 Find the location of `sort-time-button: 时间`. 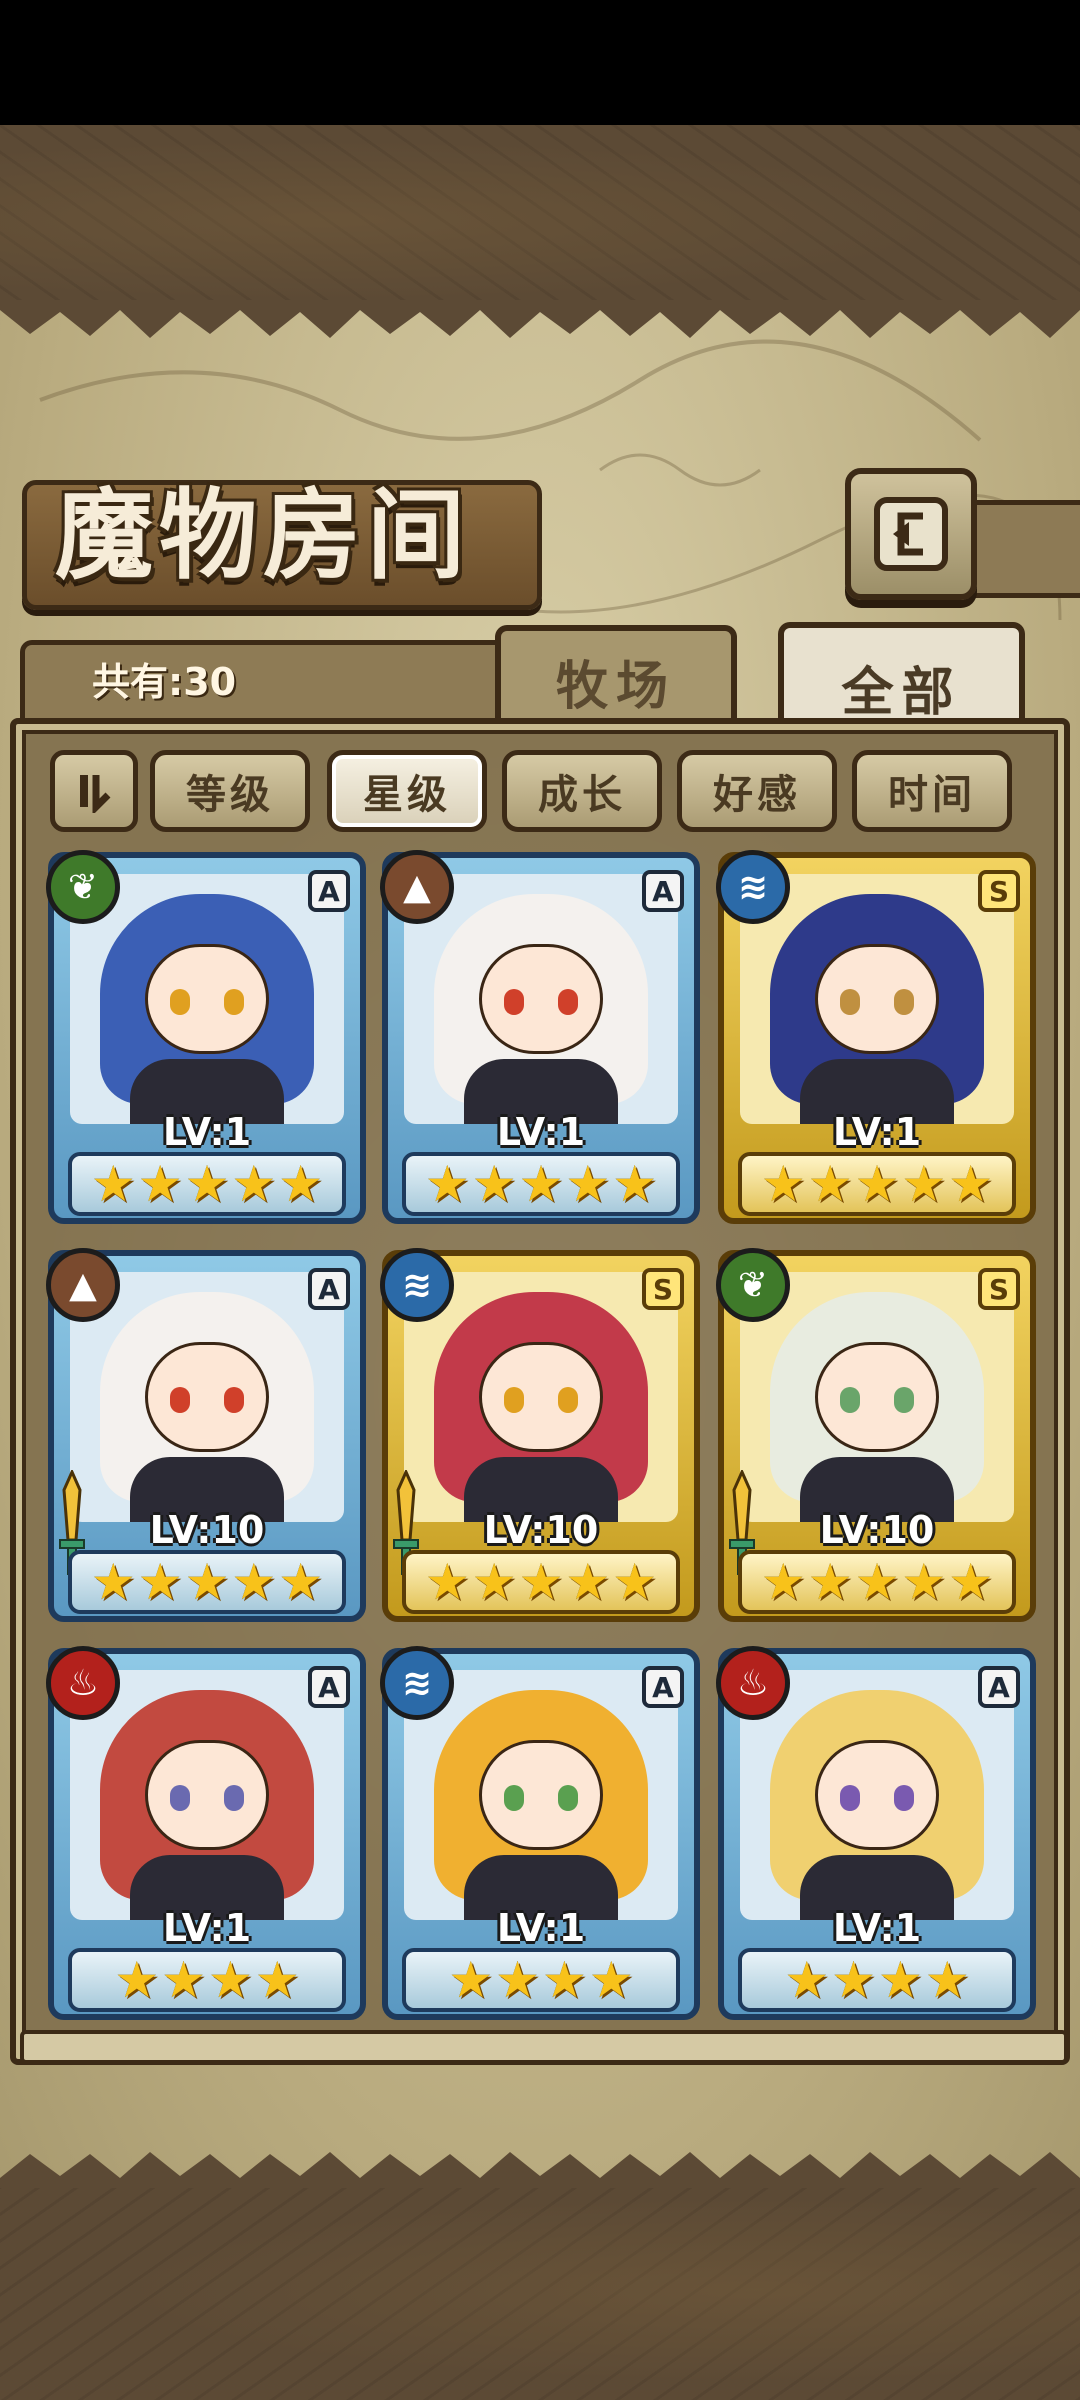

sort-time-button: 时间 is located at coordinates (932, 791).